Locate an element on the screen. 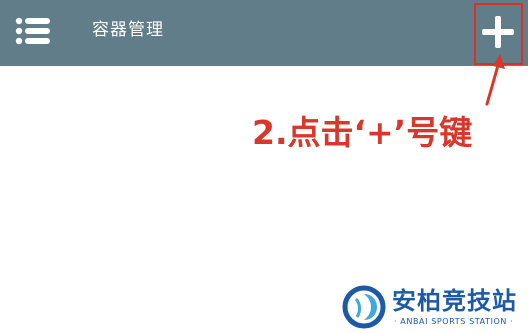 This screenshot has height=334, width=528. plus-icon is located at coordinates (498, 32).